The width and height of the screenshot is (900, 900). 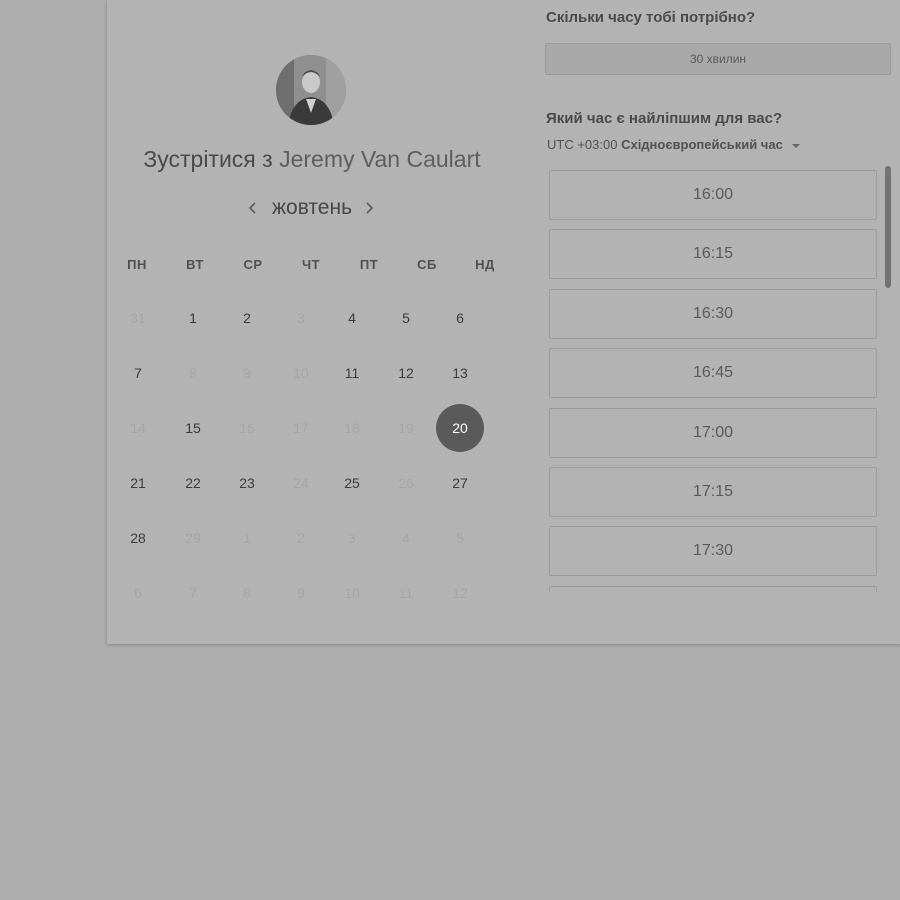 I want to click on weekday-label: ПН, so click(x=137, y=264).